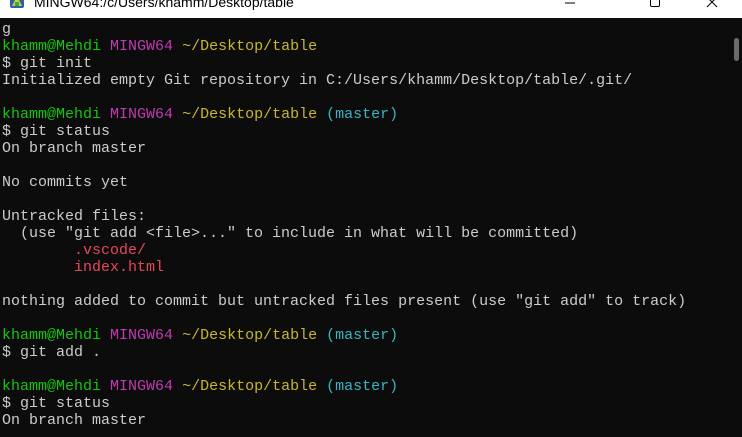 This screenshot has height=437, width=742. What do you see at coordinates (735, 227) in the screenshot?
I see `scrollbar` at bounding box center [735, 227].